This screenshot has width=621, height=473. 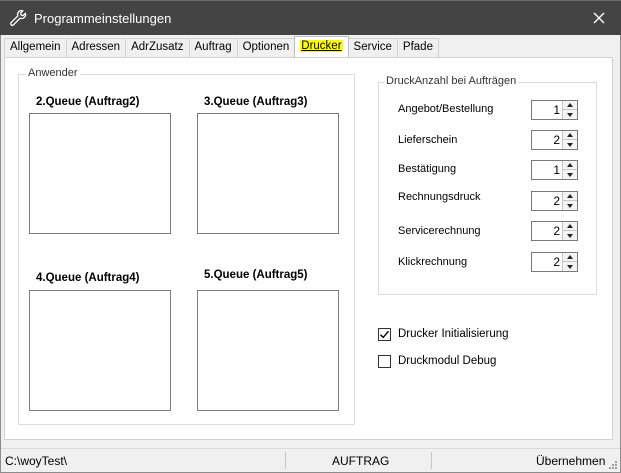 I want to click on angebot-stepper: 1, so click(x=554, y=110).